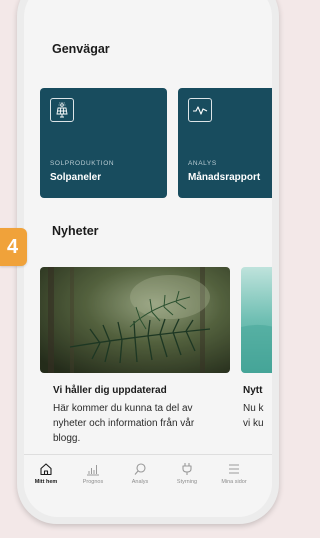 The image size is (320, 538). Describe the element at coordinates (234, 482) in the screenshot. I see `tab-label: Mina sidor` at that location.